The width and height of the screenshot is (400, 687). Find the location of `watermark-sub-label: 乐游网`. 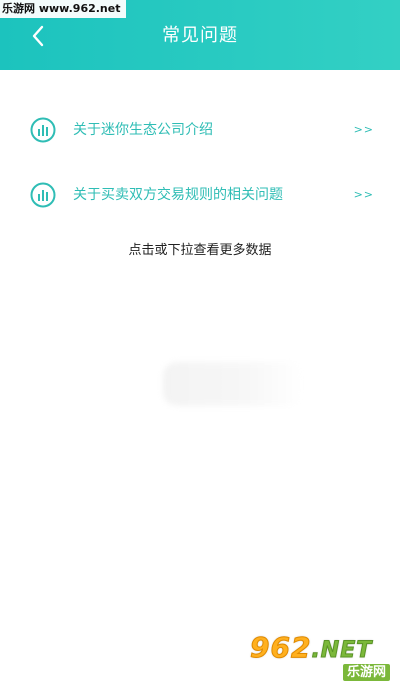

watermark-sub-label: 乐游网 is located at coordinates (366, 672).